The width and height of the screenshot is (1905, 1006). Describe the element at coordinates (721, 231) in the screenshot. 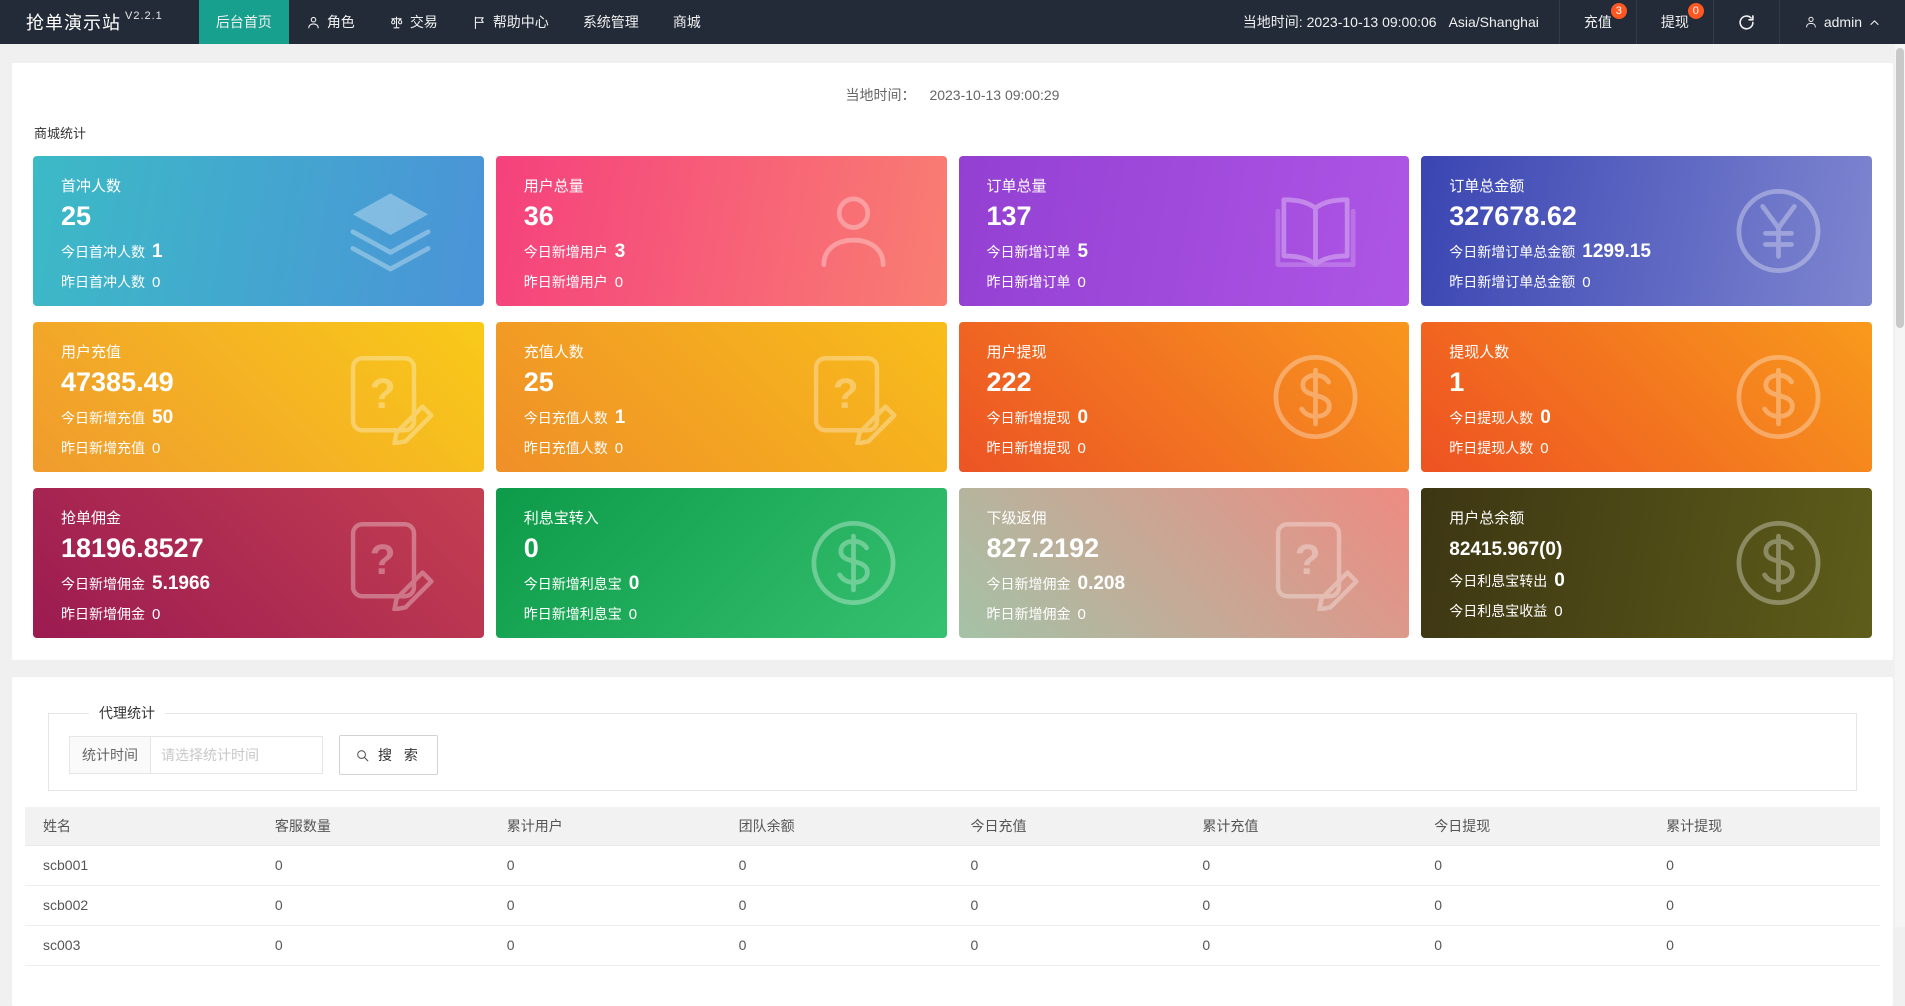

I see `stat-card-total-users: 用户总量36今日新增用户3昨日新增用户0` at that location.